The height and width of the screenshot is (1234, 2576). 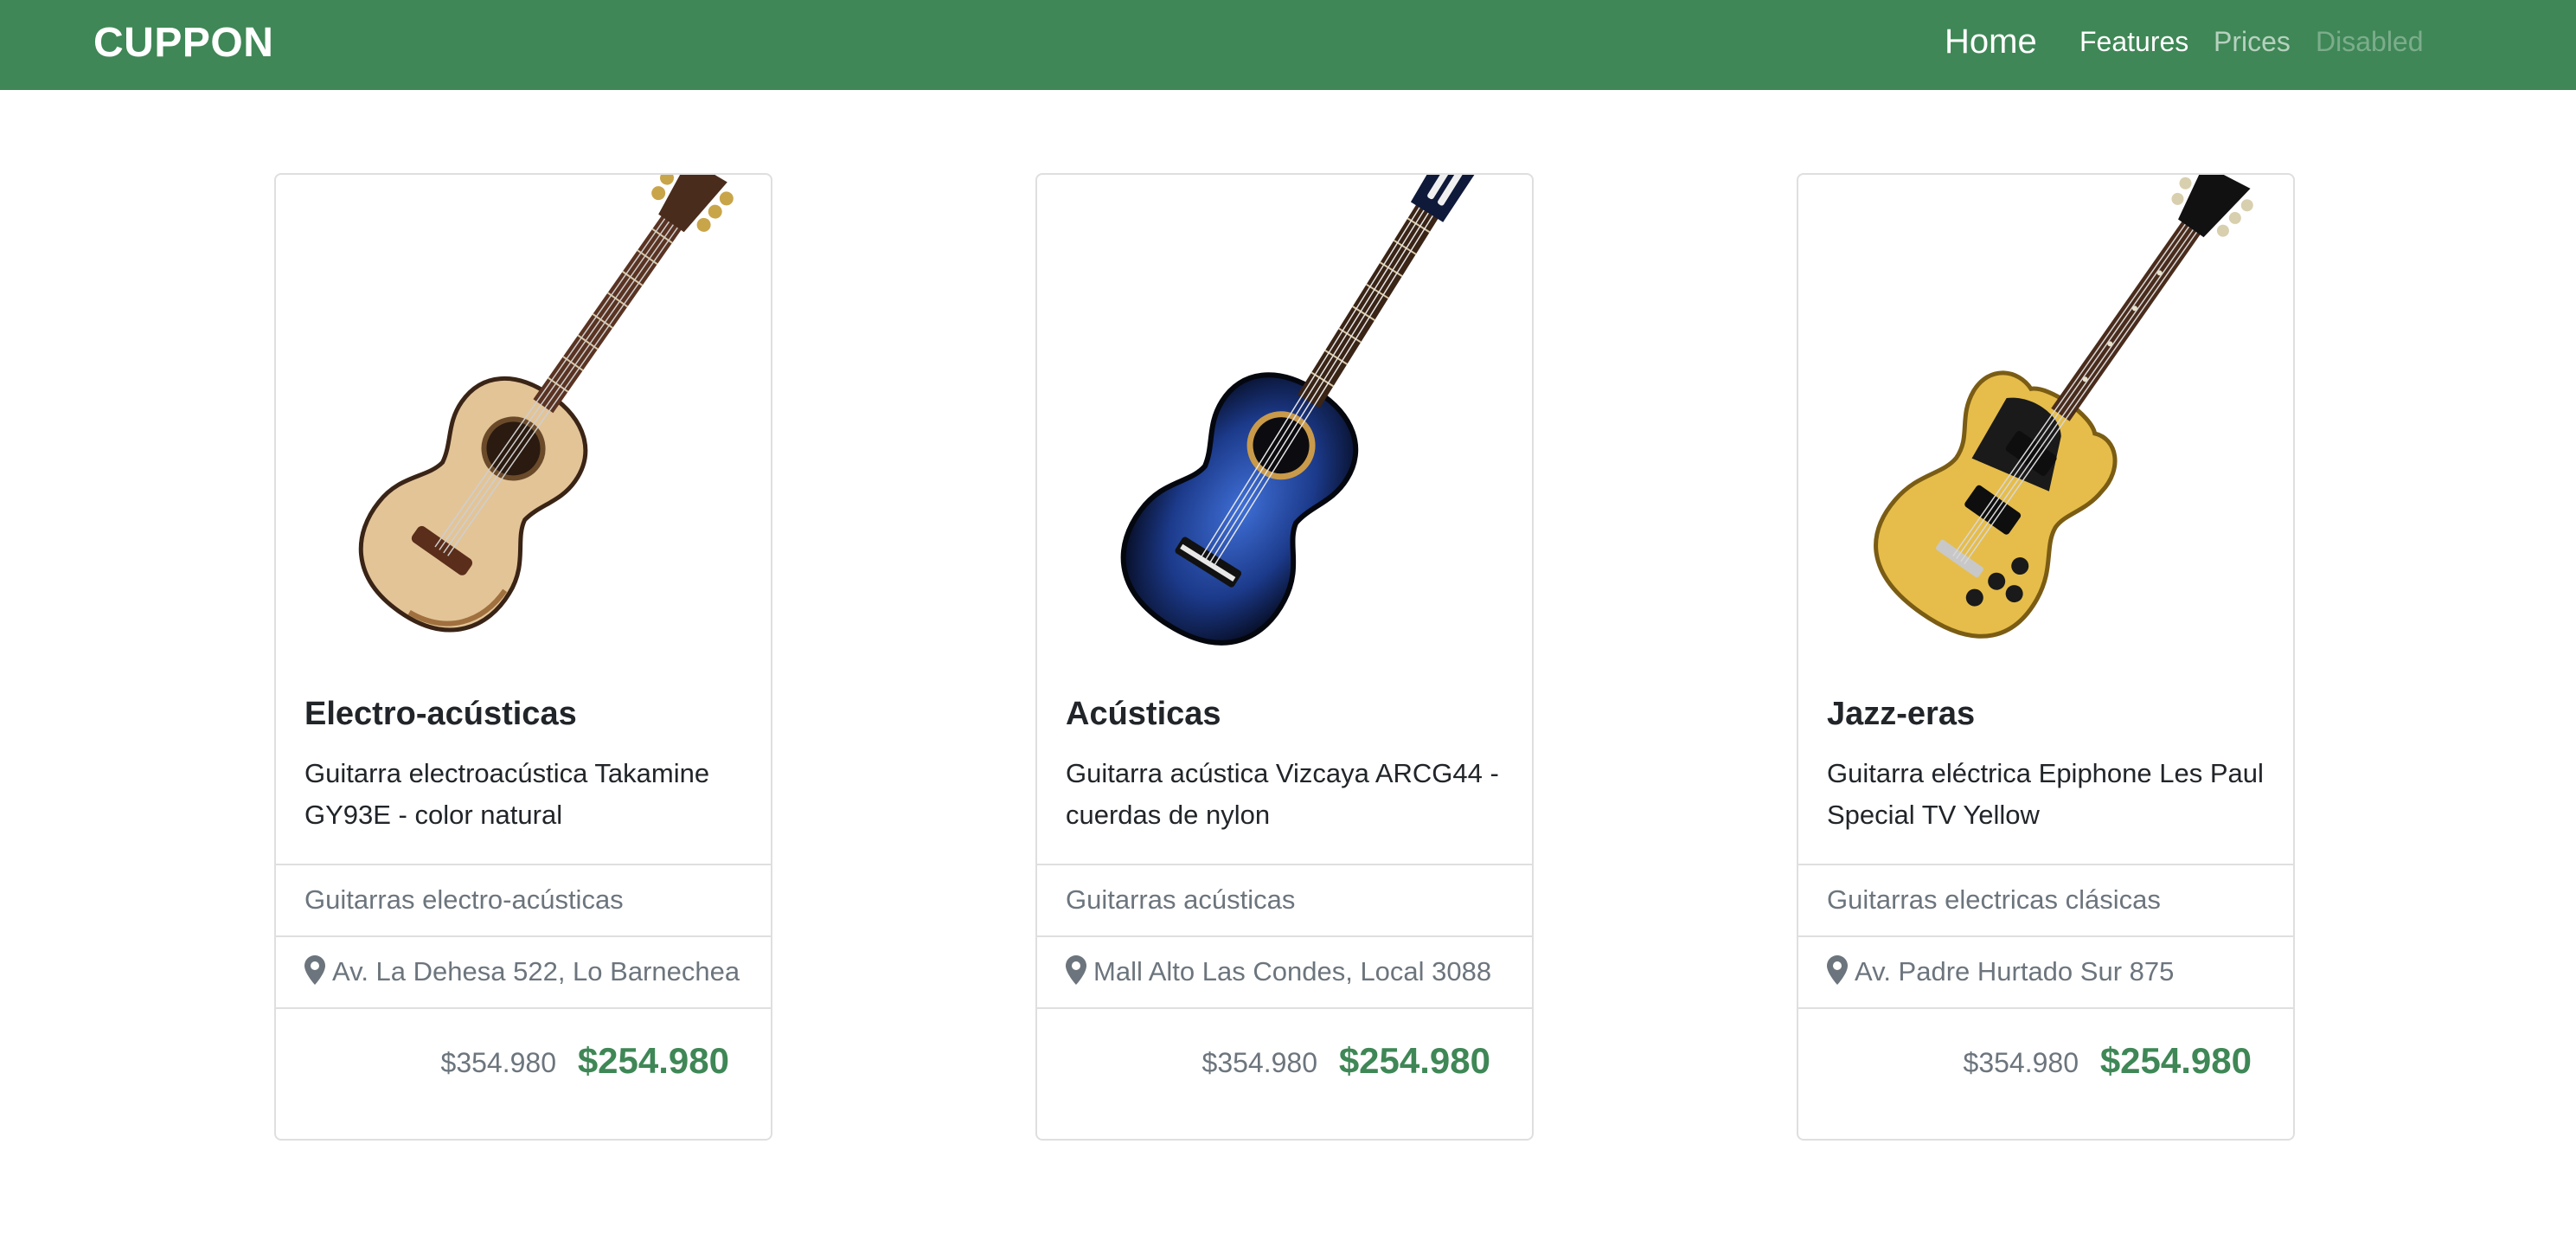 I want to click on location-text: Av. La Dehesa 522, Lo Barnechea, so click(x=536, y=971).